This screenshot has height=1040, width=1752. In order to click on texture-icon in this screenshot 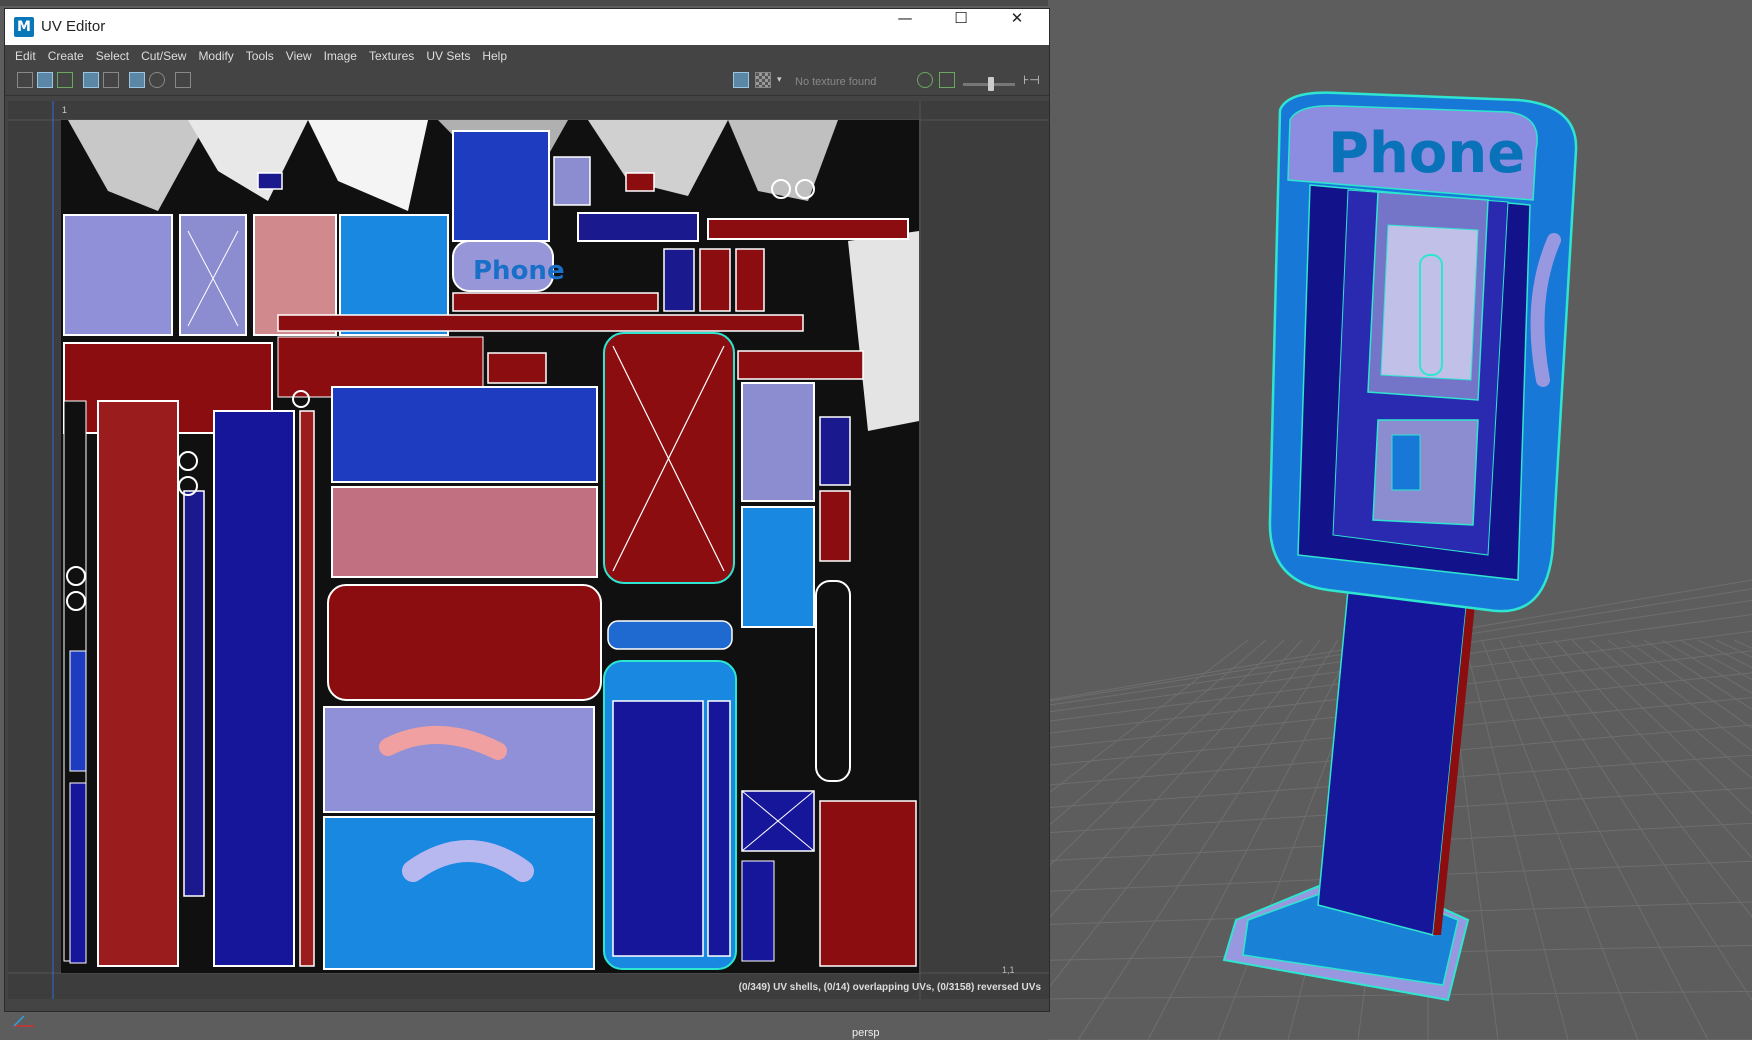, I will do `click(925, 80)`.